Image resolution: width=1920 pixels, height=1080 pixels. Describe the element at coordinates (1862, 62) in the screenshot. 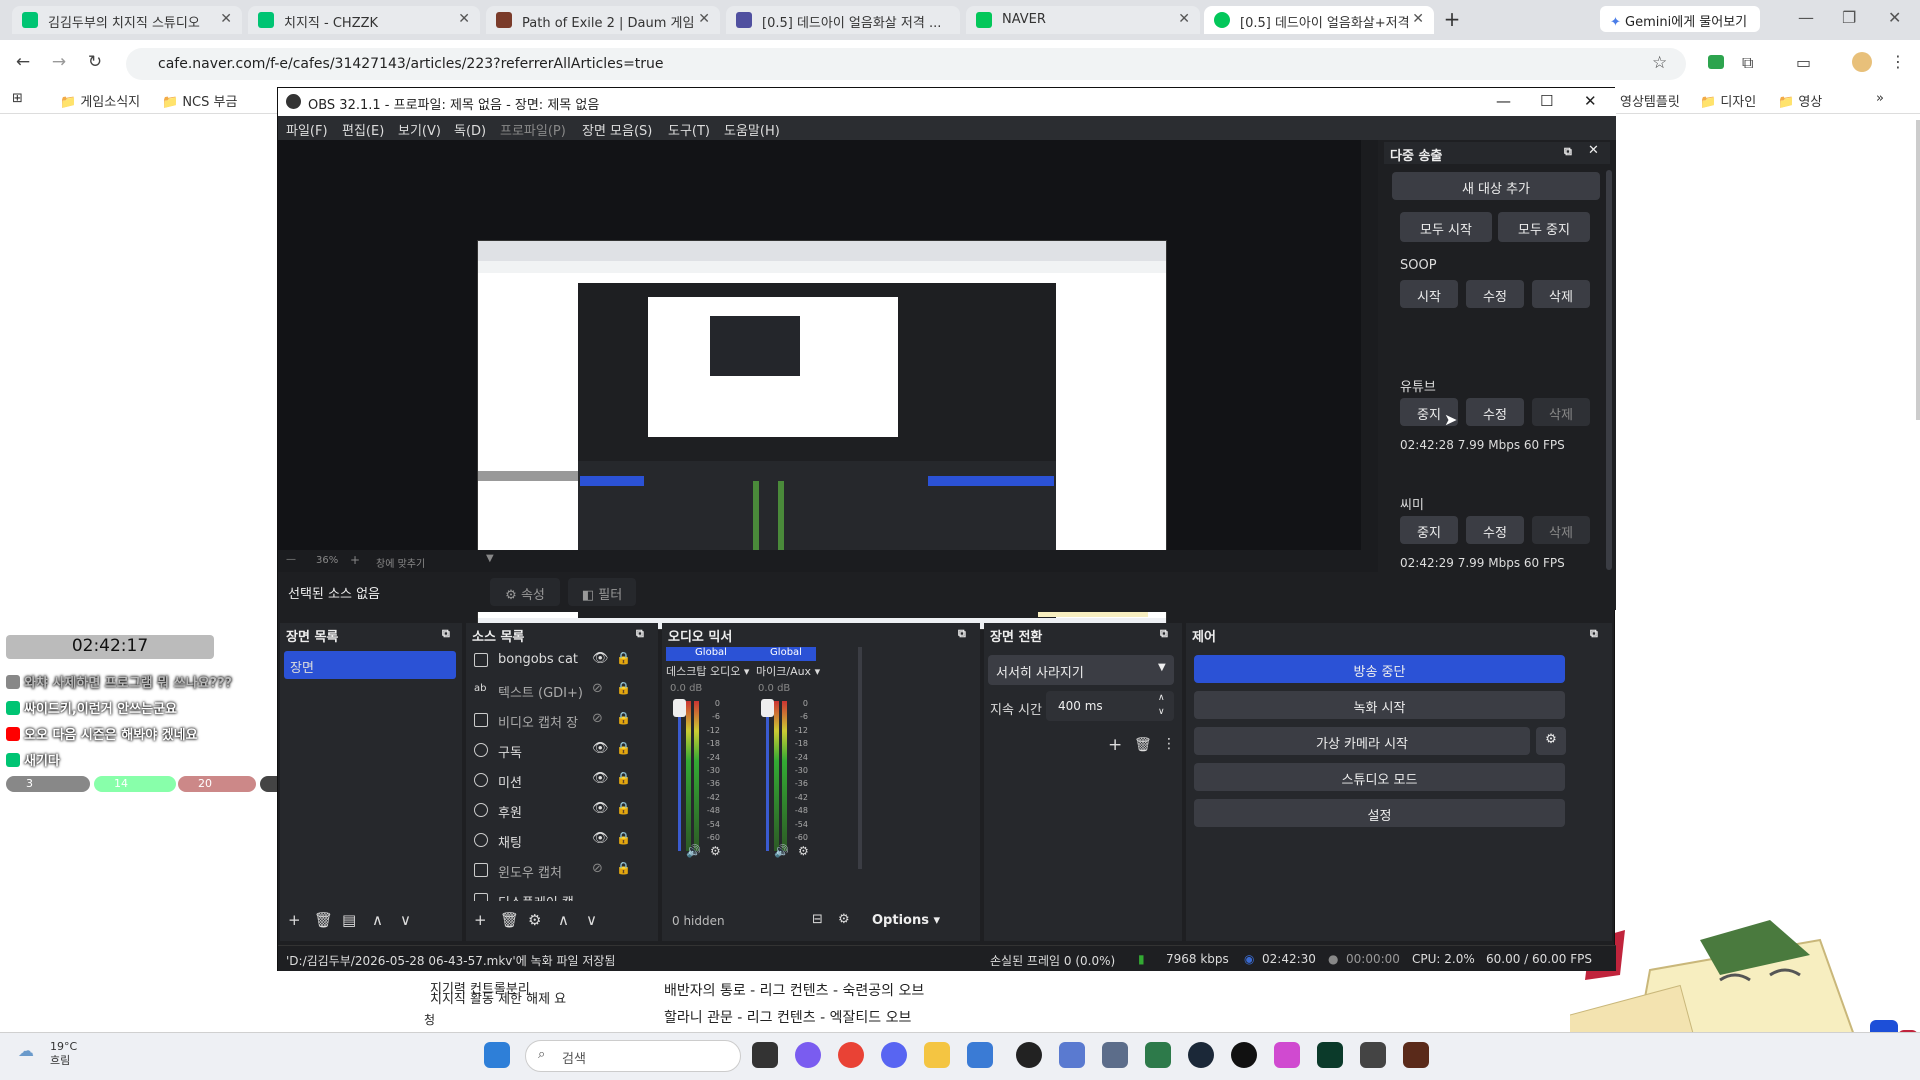

I see `profile-avatar` at that location.